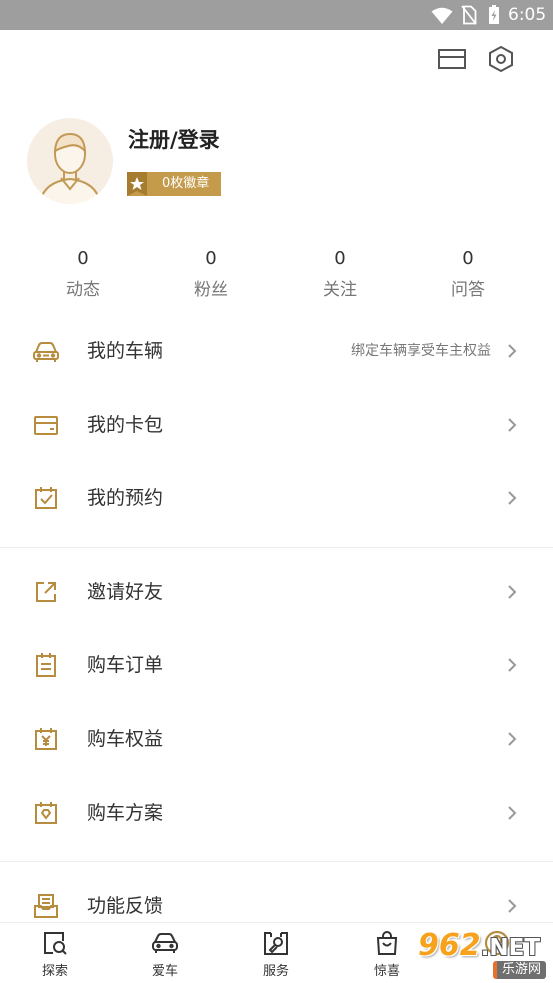 This screenshot has height=983, width=553. What do you see at coordinates (70, 168) in the screenshot?
I see `avatar-person-icon` at bounding box center [70, 168].